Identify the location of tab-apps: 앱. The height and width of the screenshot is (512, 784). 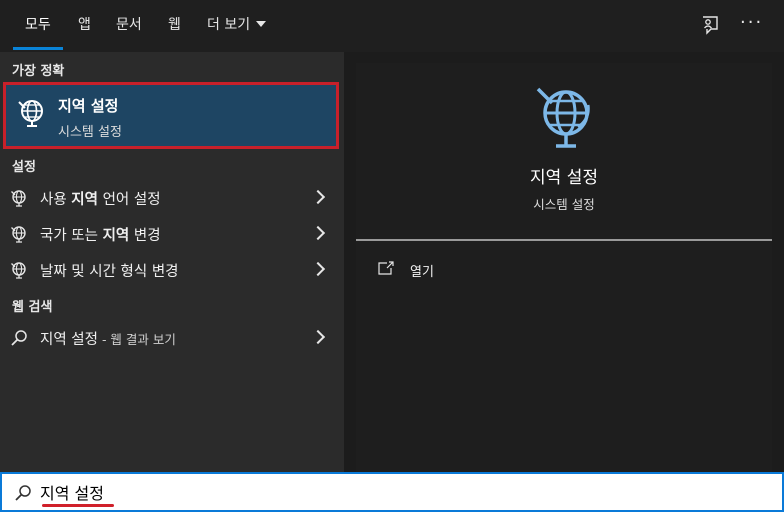
(84, 26).